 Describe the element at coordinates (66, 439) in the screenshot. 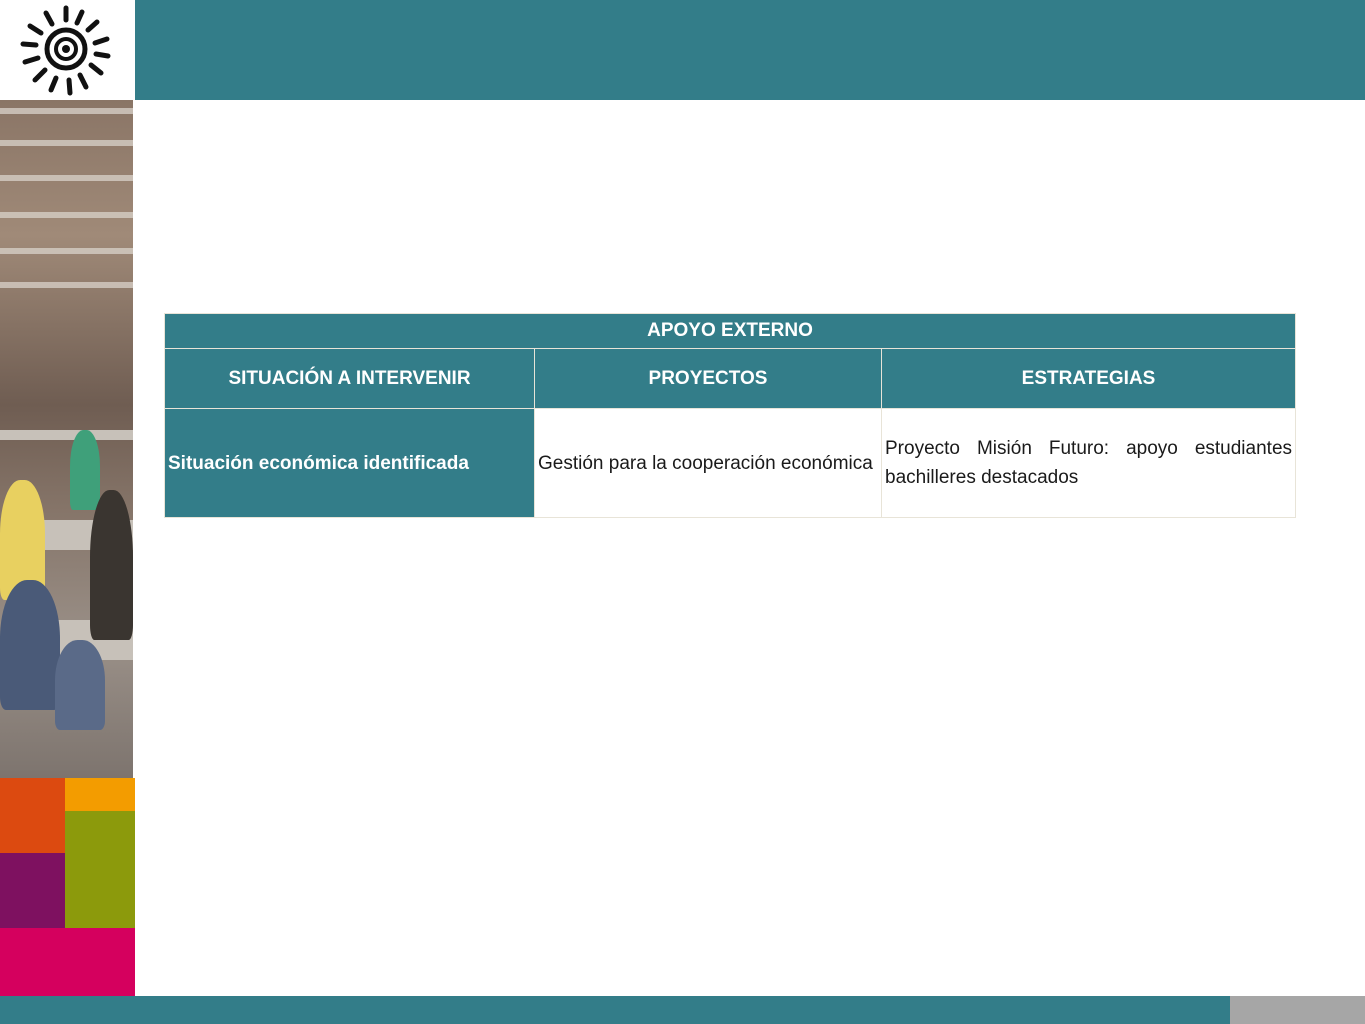

I see `students-library-photo` at that location.